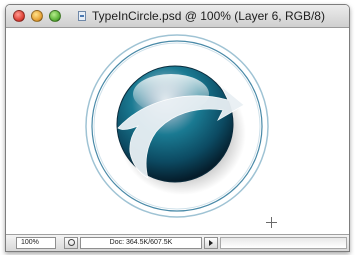 The width and height of the screenshot is (356, 255). I want to click on minimize-window-icon, so click(37, 16).